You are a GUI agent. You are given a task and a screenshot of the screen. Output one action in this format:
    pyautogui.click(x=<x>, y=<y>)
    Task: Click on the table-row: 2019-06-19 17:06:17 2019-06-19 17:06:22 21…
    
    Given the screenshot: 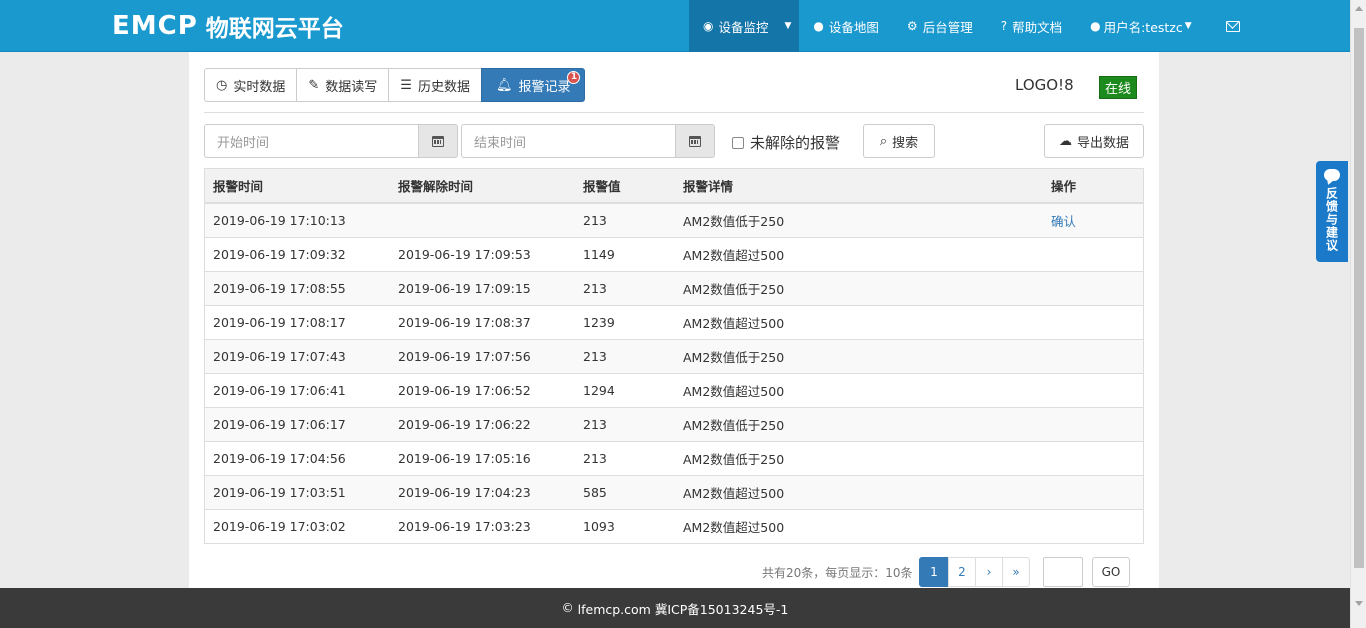 What is the action you would take?
    pyautogui.click(x=674, y=423)
    